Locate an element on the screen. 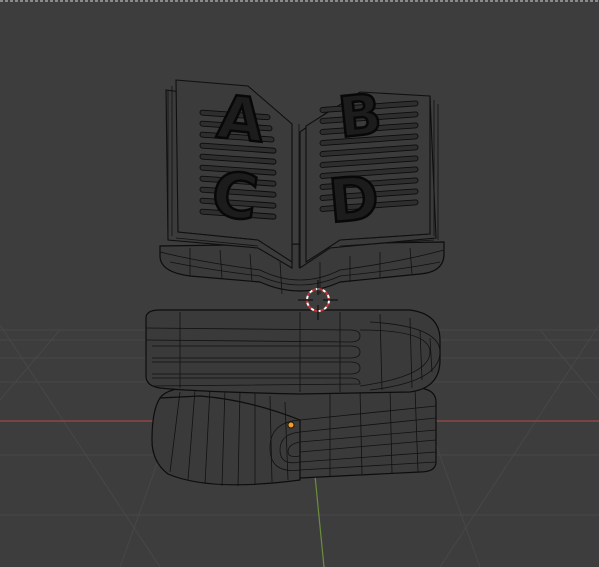 The width and height of the screenshot is (599, 567). letter-d: D is located at coordinates (354, 200).